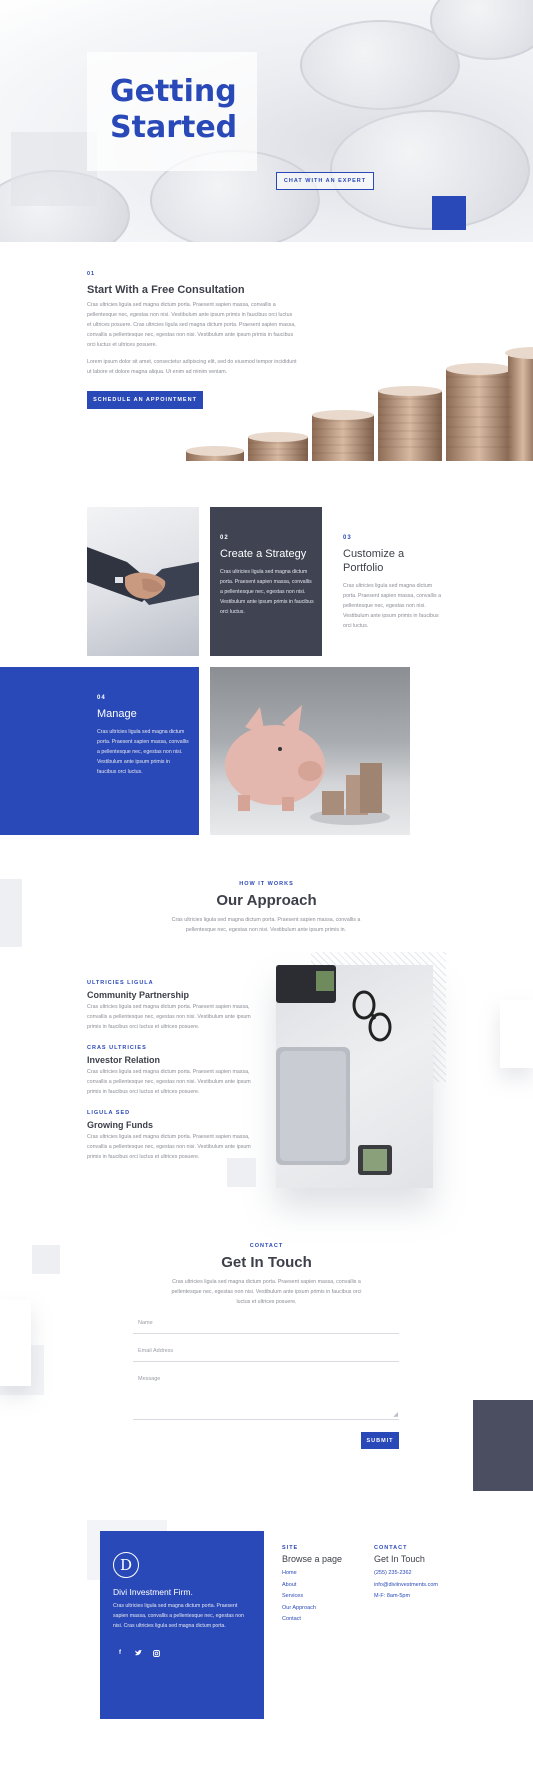 This screenshot has width=533, height=1771. Describe the element at coordinates (138, 995) in the screenshot. I see `feature-title: Community Partnership` at that location.